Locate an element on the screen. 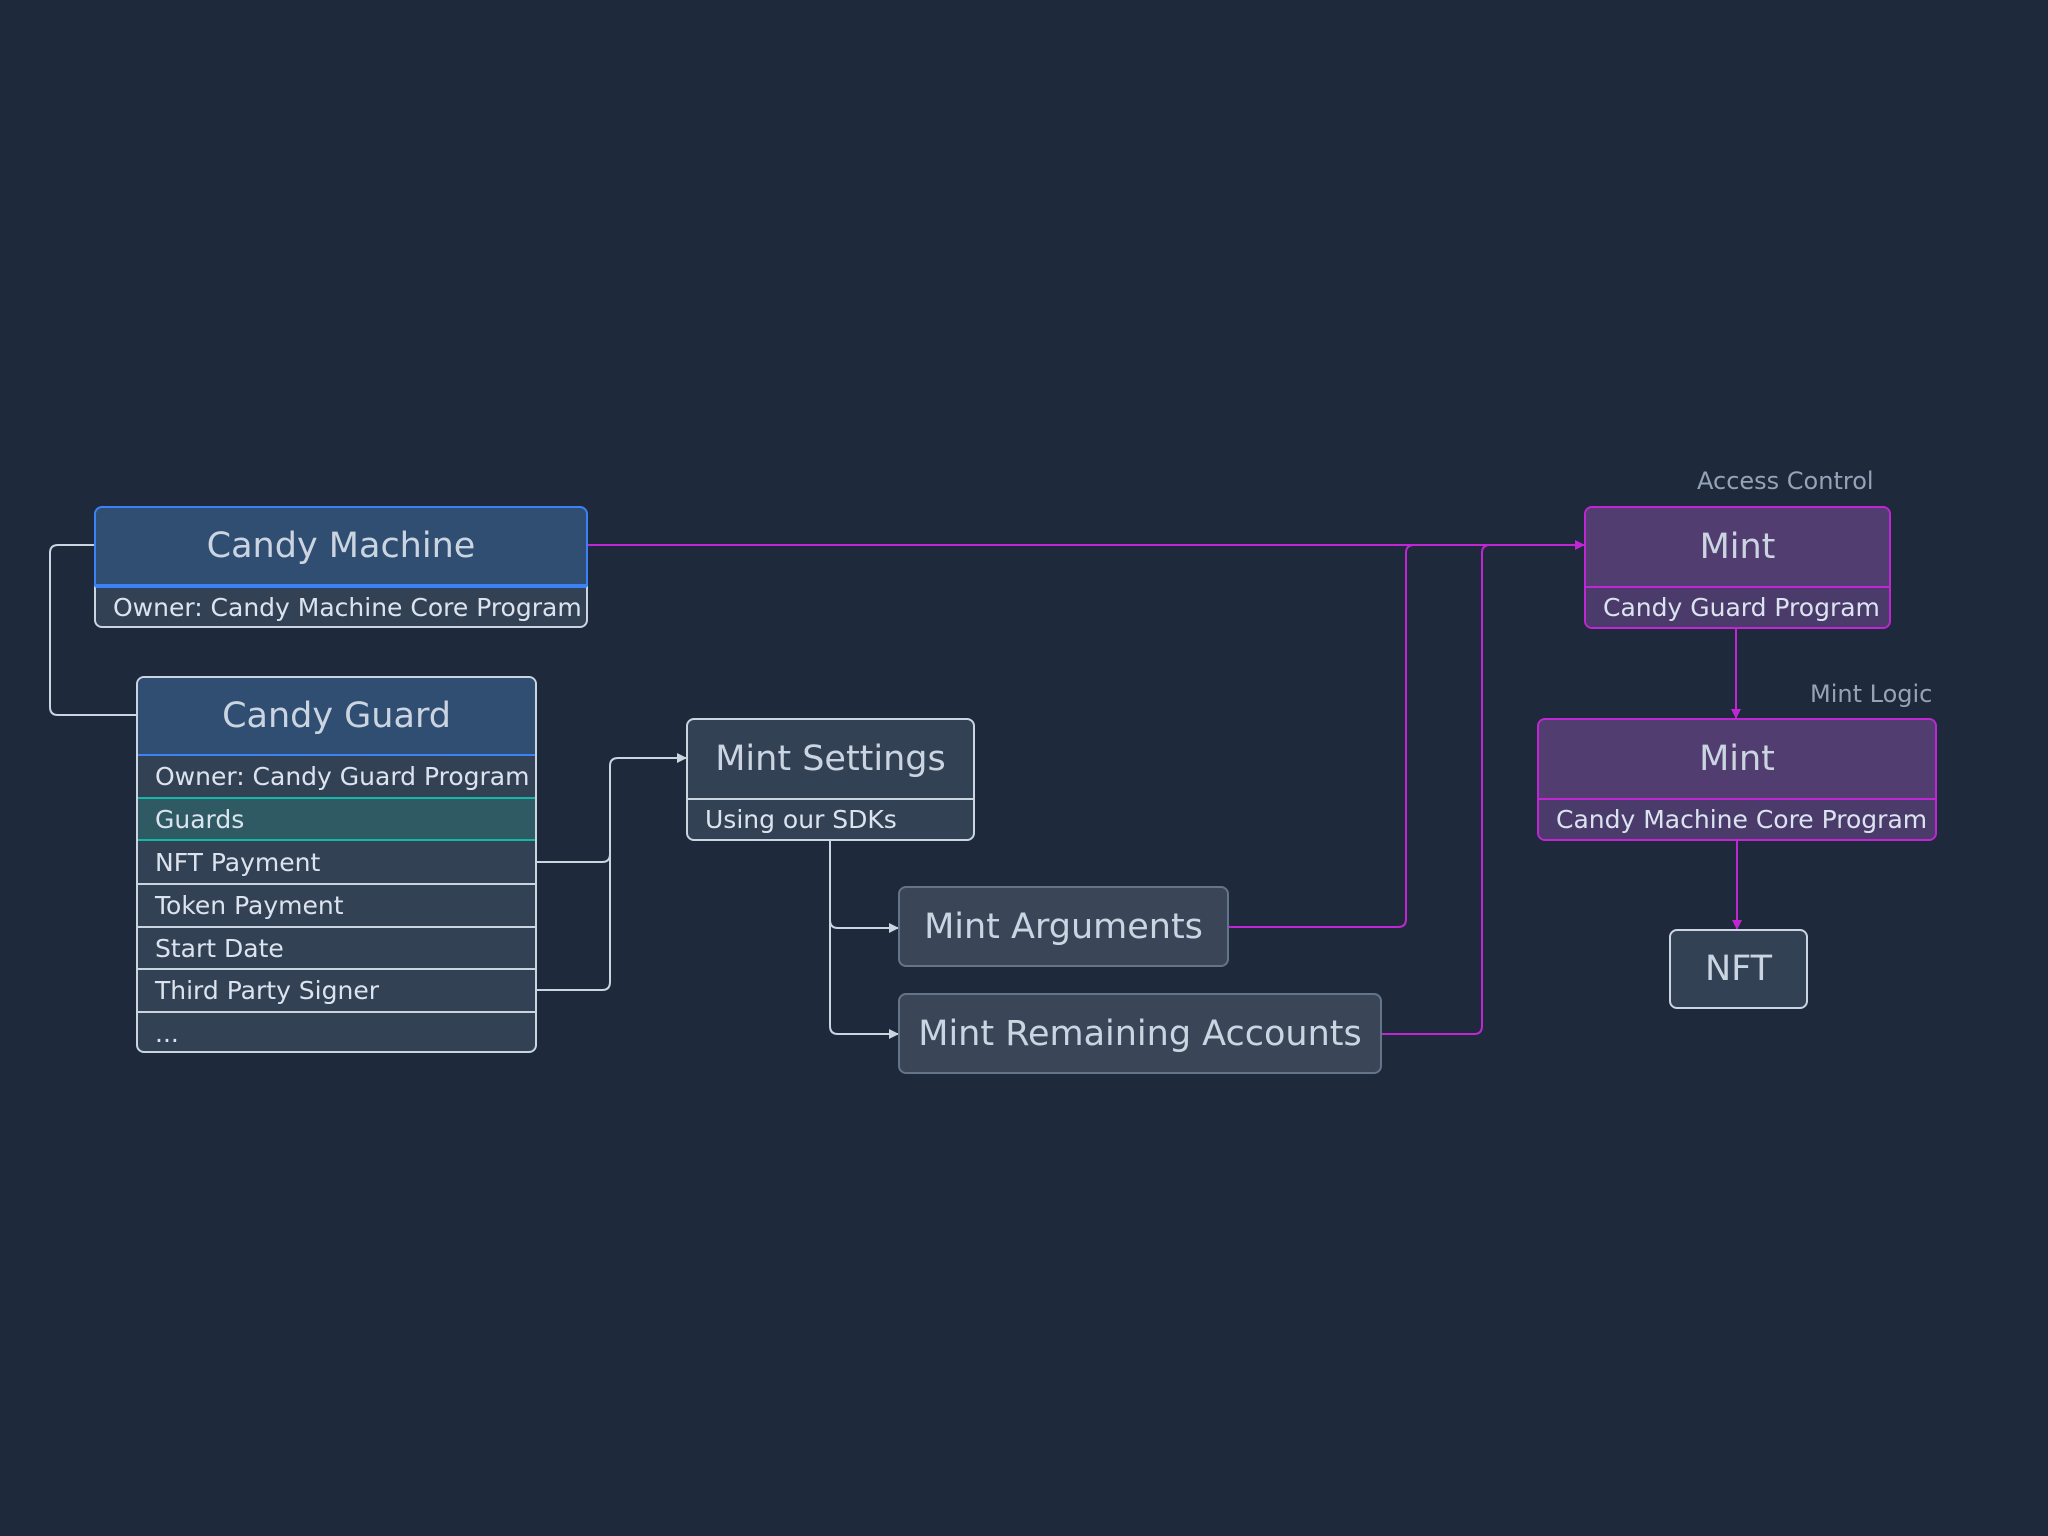 The image size is (2048, 1536). access-control-label: Access Control is located at coordinates (1785, 481).